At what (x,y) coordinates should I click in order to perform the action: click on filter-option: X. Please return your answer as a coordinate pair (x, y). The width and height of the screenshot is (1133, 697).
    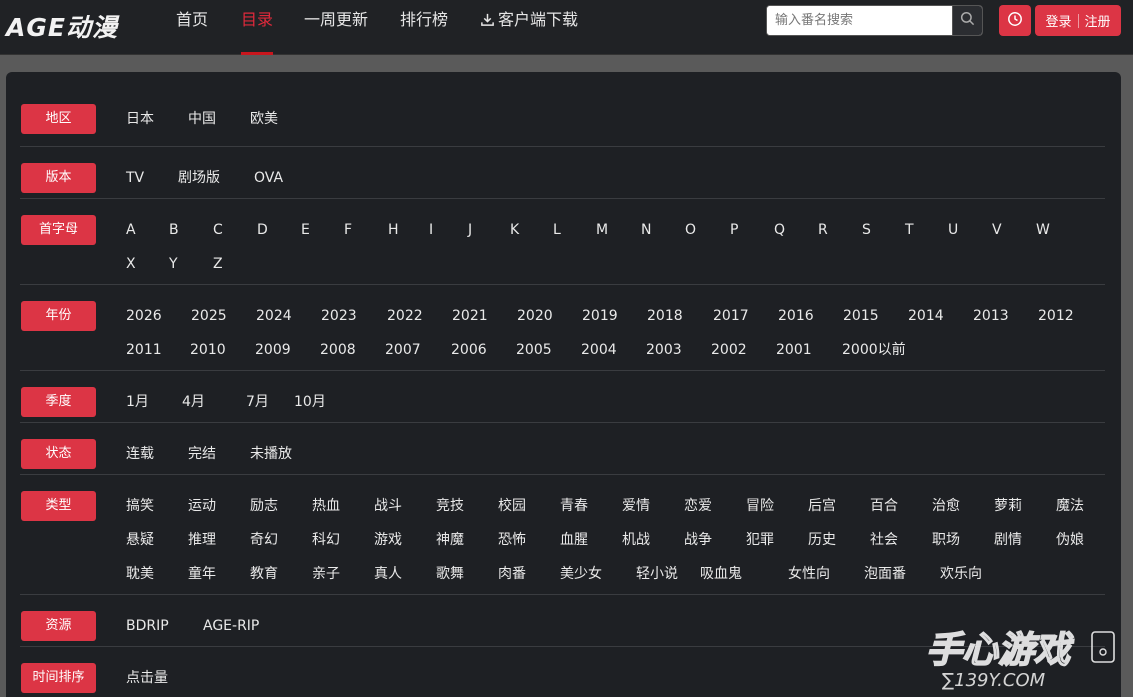
    Looking at the image, I should click on (131, 264).